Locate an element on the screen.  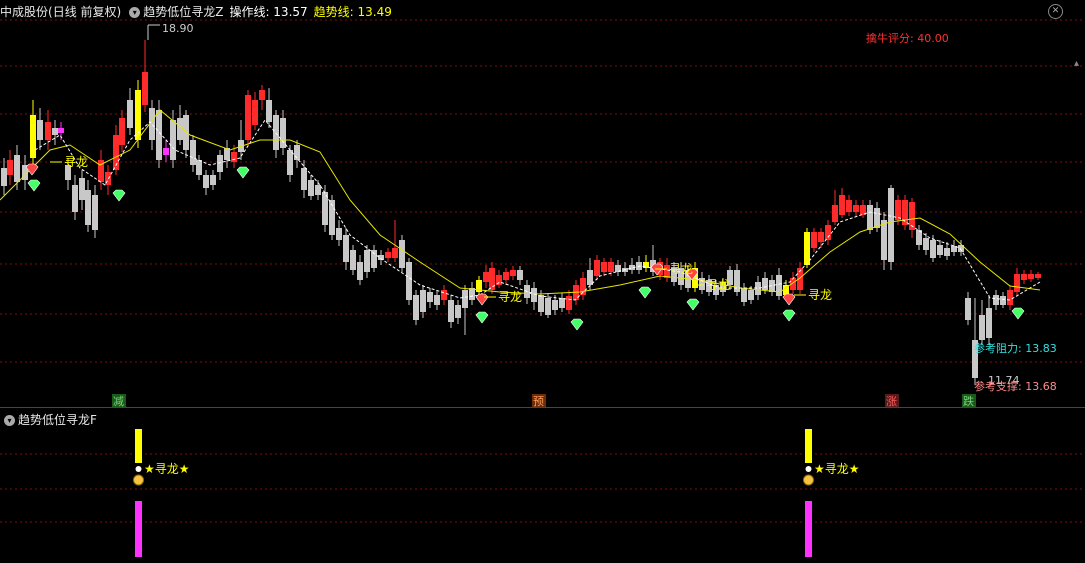
close-icon: ✕ is located at coordinates (1055, 11).